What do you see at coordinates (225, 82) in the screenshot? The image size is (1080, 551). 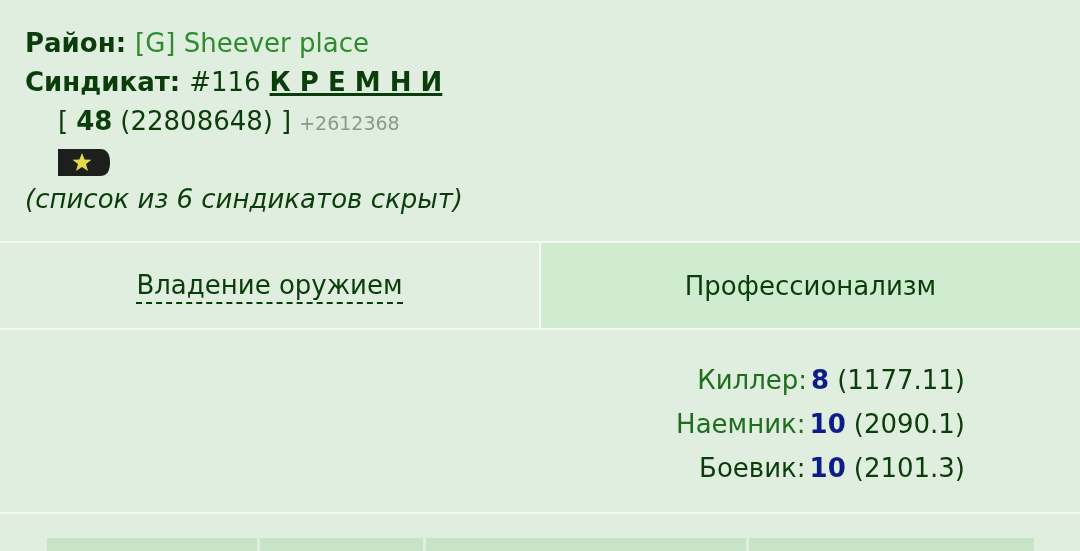 I see `syndicate-number: #116` at bounding box center [225, 82].